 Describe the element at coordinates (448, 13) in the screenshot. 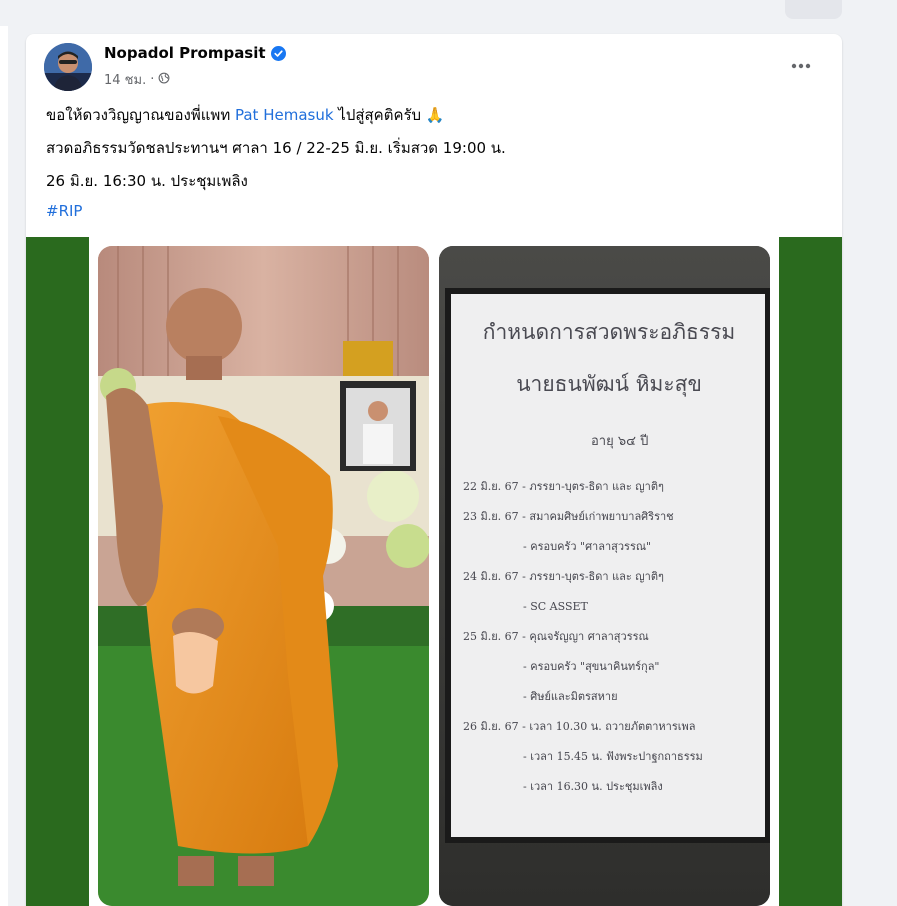

I see `top-bar` at that location.